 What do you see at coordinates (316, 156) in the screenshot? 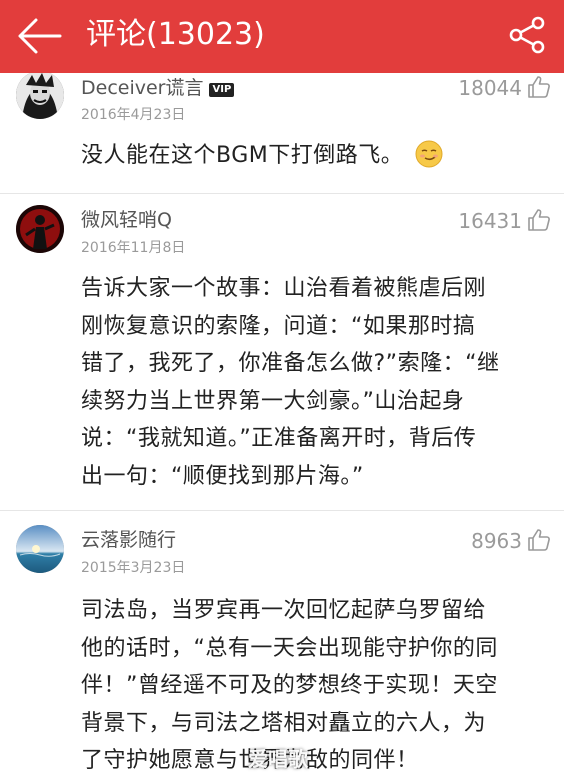
I see `comment-text: 没人能在这个BGM下打倒路飞。` at bounding box center [316, 156].